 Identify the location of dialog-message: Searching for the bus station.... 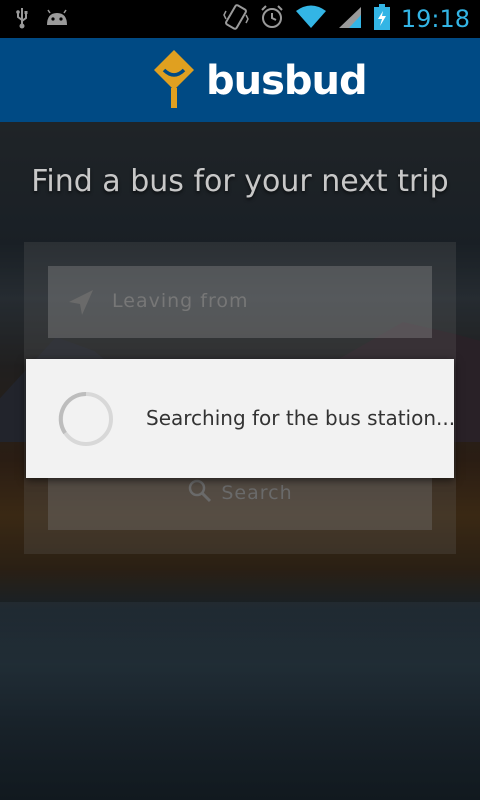
(301, 418).